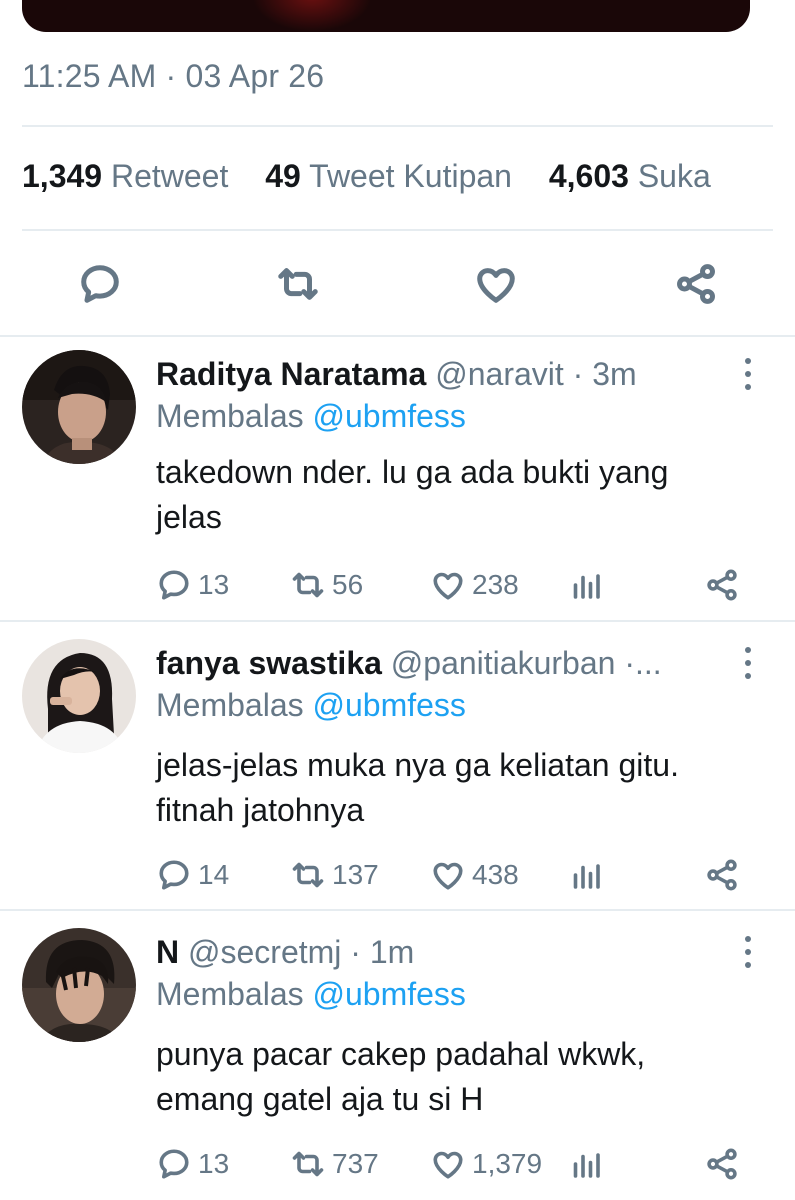  Describe the element at coordinates (355, 874) in the screenshot. I see `retweet-count: 137` at that location.